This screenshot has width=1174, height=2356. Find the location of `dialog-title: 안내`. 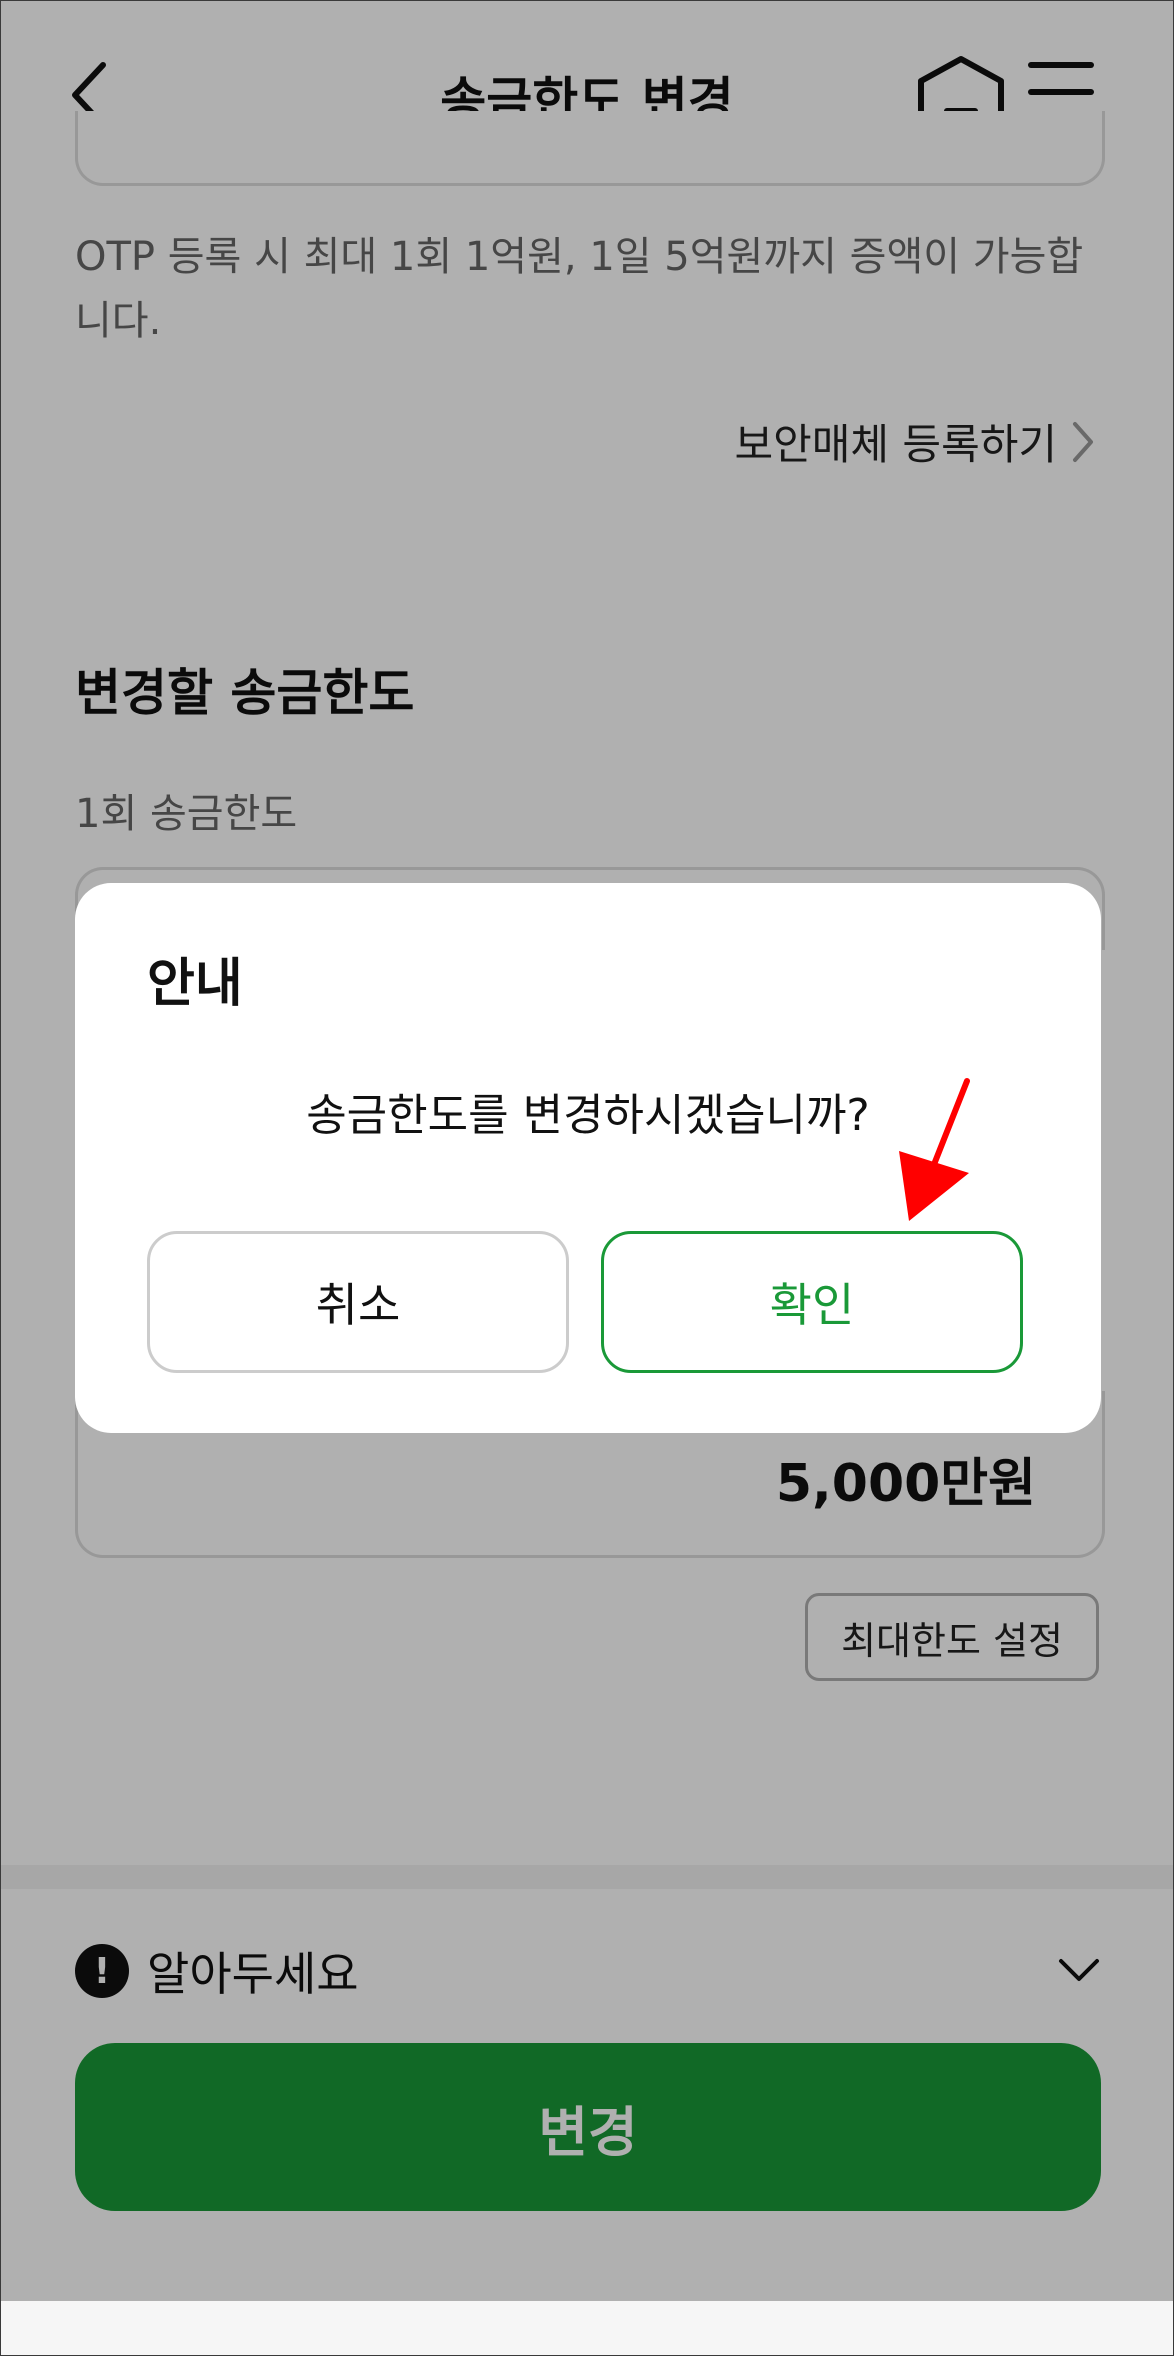

dialog-title: 안내 is located at coordinates (195, 984).